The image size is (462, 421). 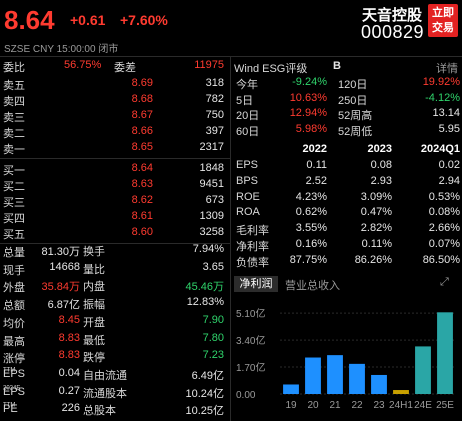 What do you see at coordinates (114, 185) in the screenshot?
I see `bid-level: 买二 8.63 9451` at bounding box center [114, 185].